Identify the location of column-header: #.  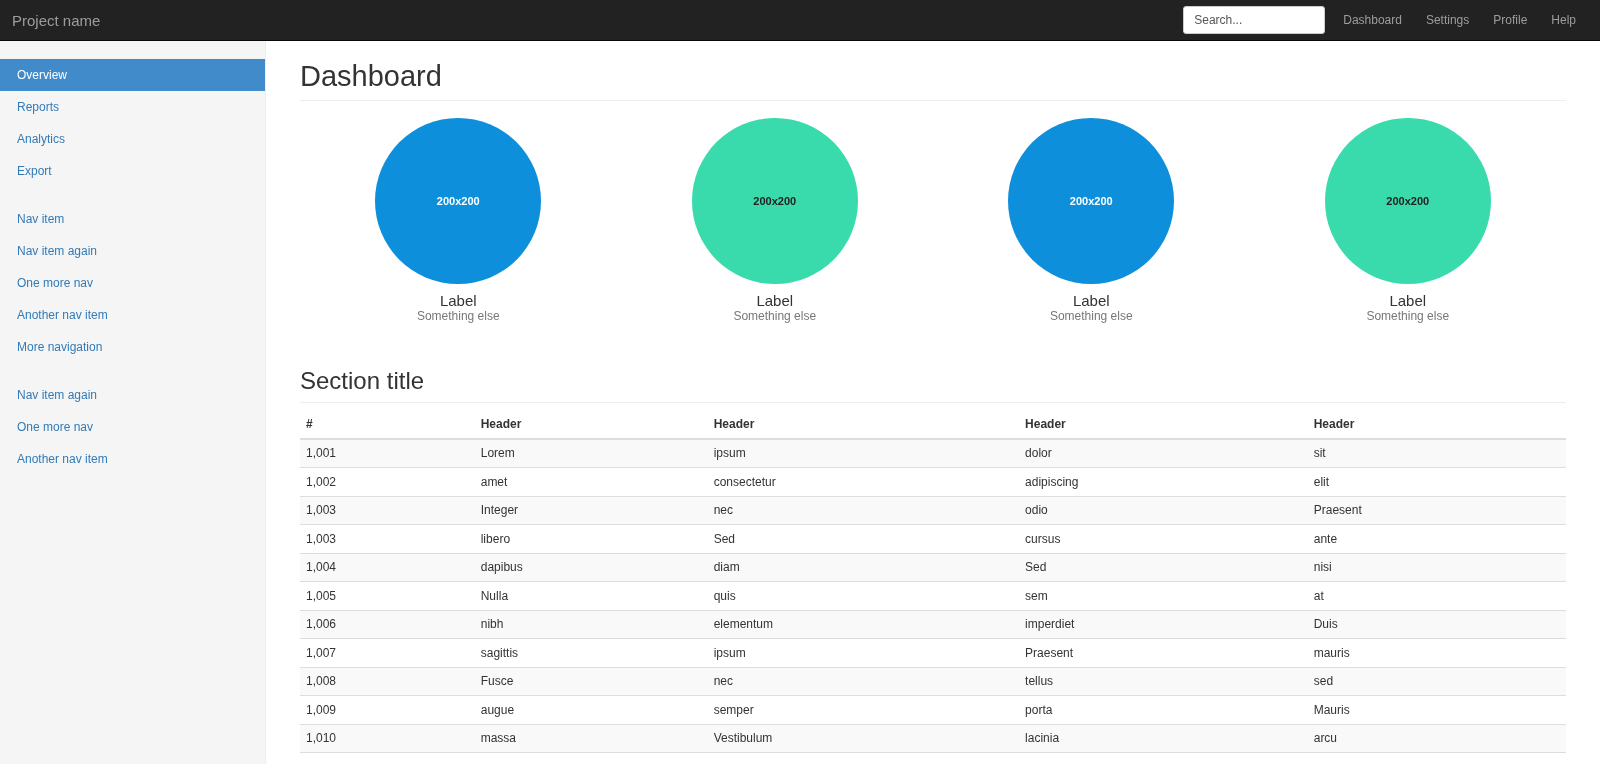
(387, 424).